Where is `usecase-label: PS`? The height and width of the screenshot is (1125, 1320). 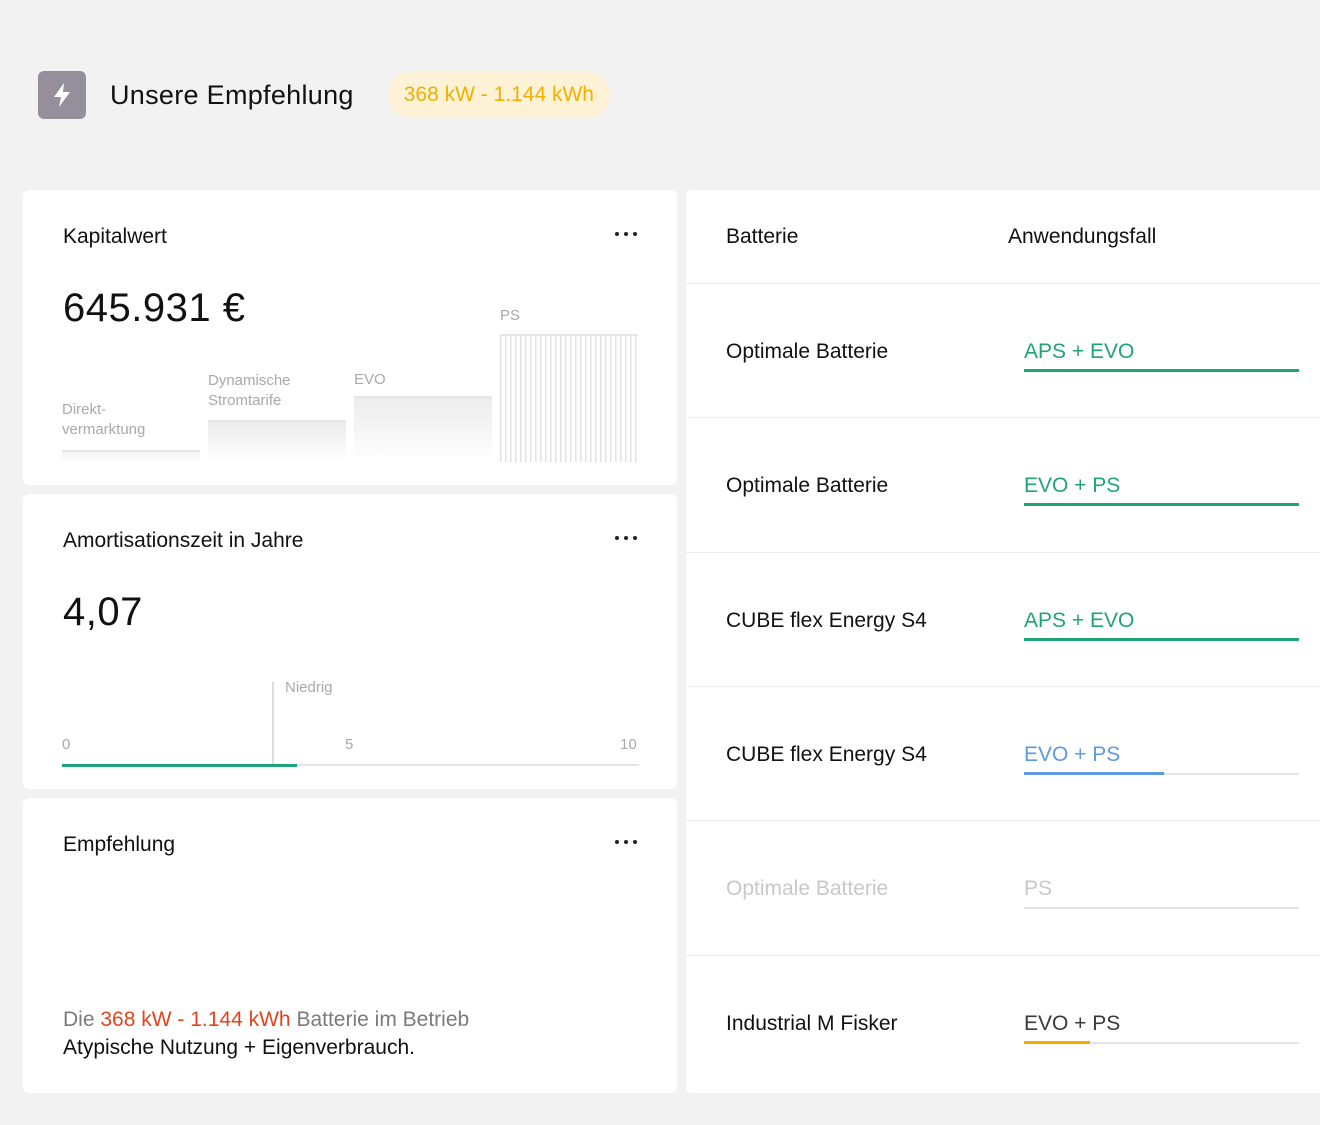
usecase-label: PS is located at coordinates (1038, 889).